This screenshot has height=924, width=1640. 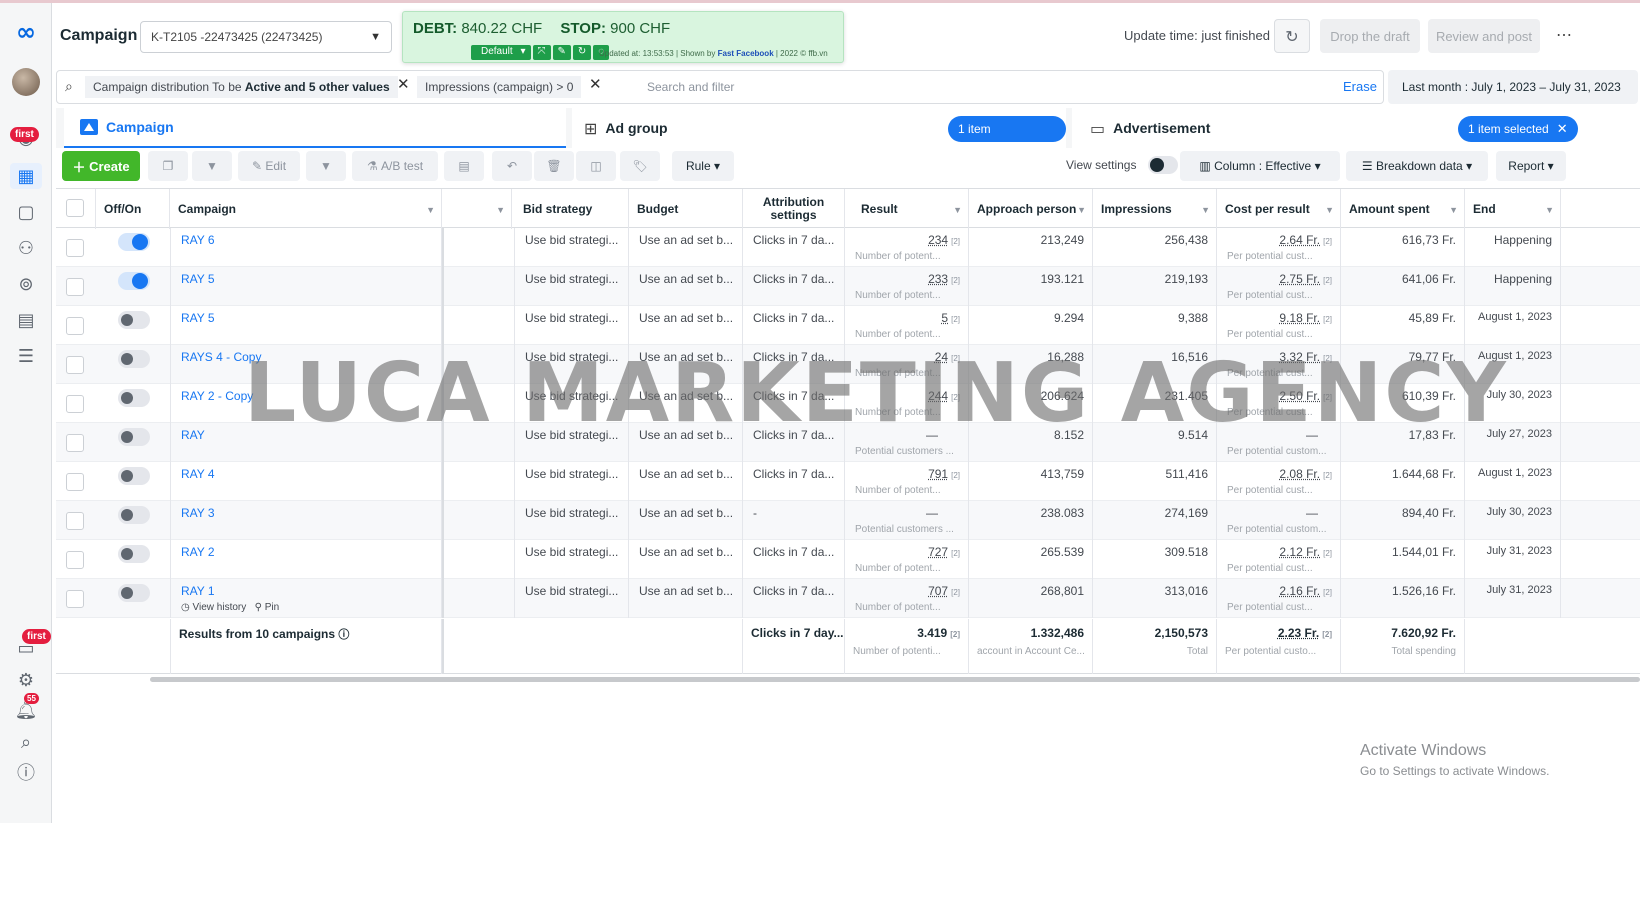 I want to click on search-icon: ⌕, so click(x=26, y=742).